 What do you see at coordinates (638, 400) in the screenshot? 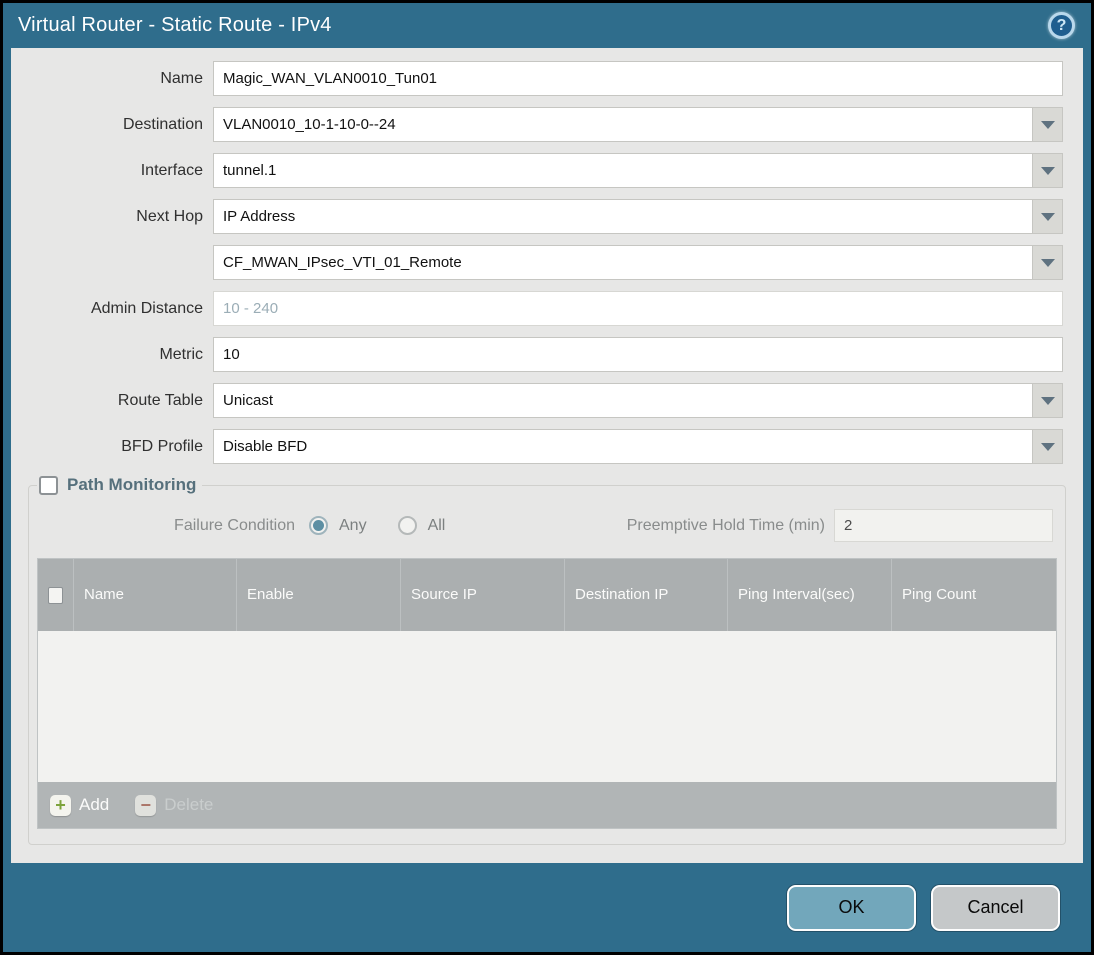
I see `route-table-dropdown: Unicast` at bounding box center [638, 400].